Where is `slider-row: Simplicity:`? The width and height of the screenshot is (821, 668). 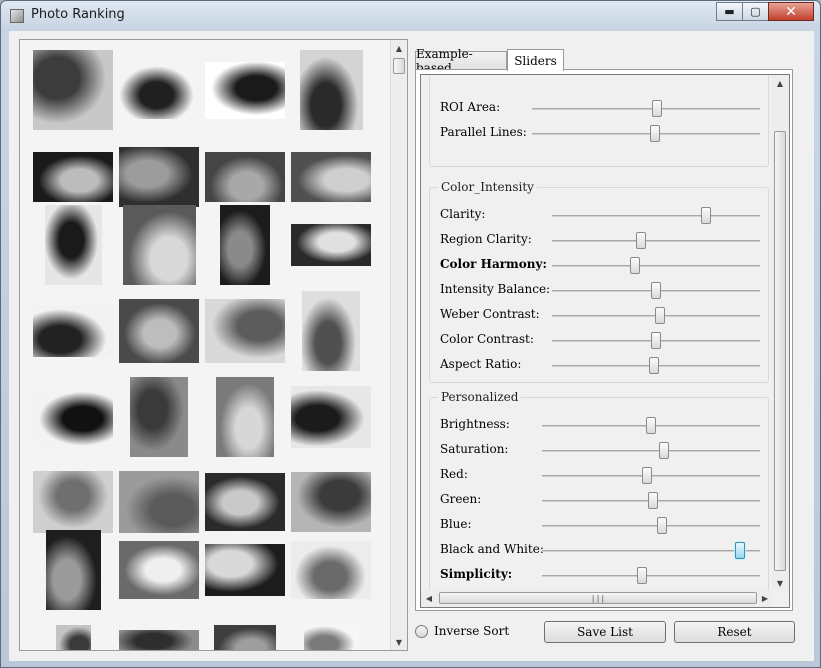 slider-row: Simplicity: is located at coordinates (600, 575).